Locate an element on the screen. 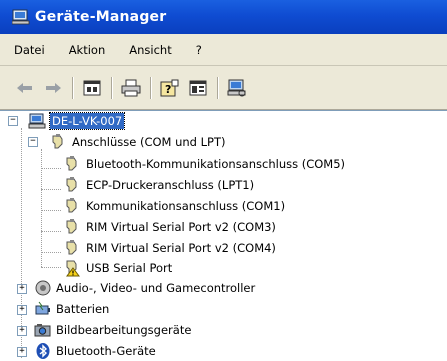 The height and width of the screenshot is (361, 447). menu-view: Ansicht is located at coordinates (150, 50).